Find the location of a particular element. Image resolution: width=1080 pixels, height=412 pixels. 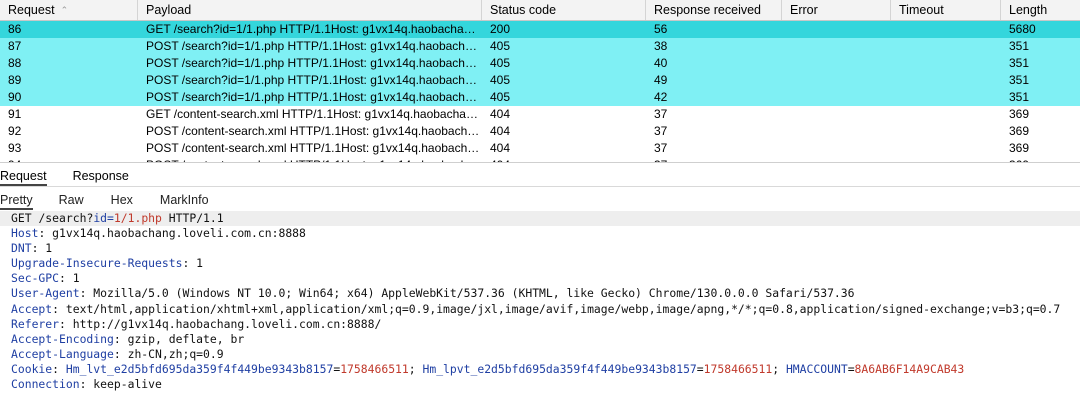

cookie-value: 1758466511 is located at coordinates (374, 368).